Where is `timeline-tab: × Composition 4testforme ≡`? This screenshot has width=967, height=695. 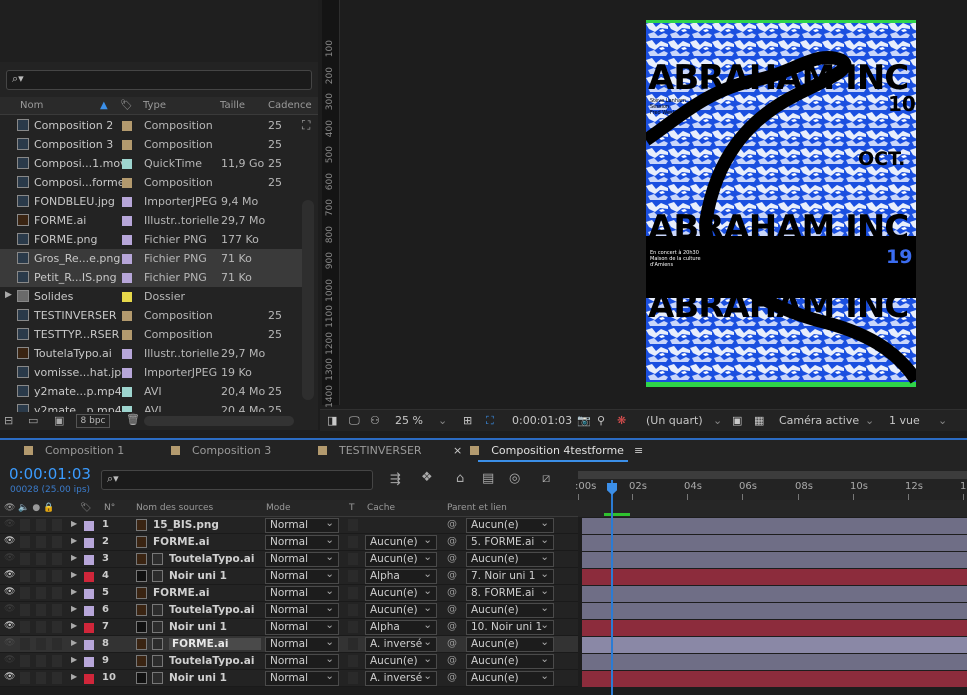 timeline-tab: × Composition 4testforme ≡ is located at coordinates (548, 450).